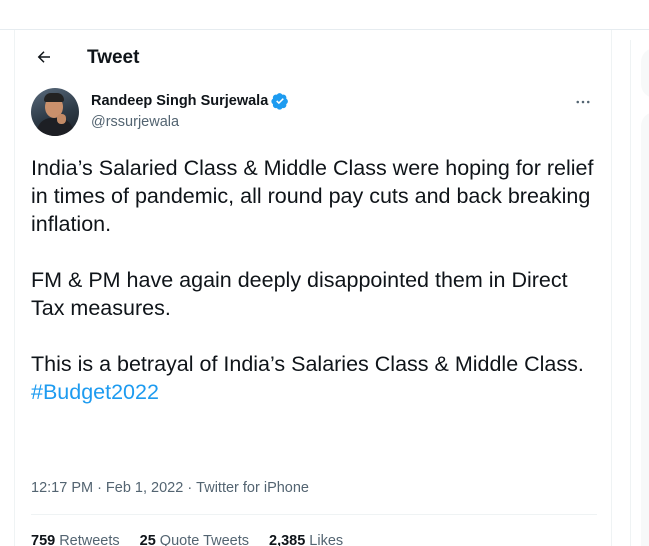 The image size is (649, 546). What do you see at coordinates (89, 539) in the screenshot?
I see `retweets-label: Retweets` at bounding box center [89, 539].